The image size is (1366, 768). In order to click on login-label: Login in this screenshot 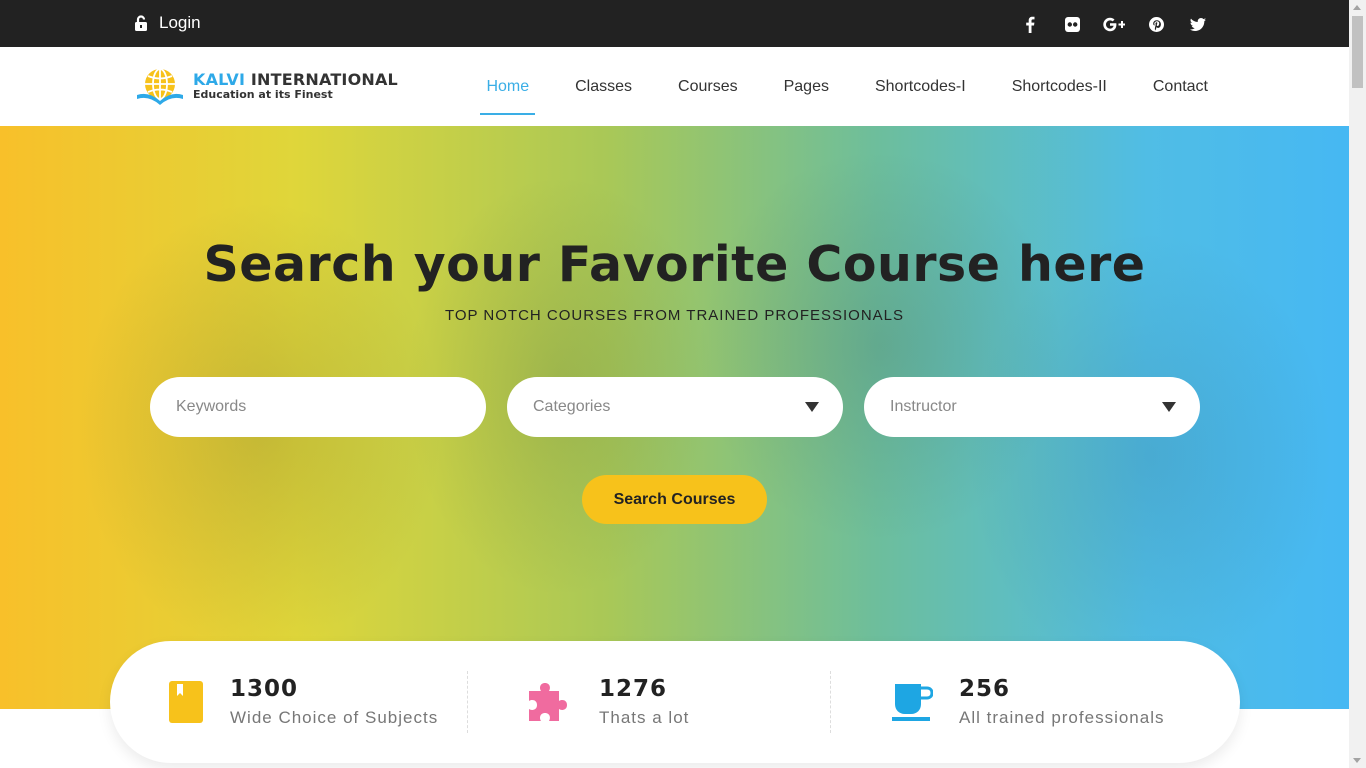, I will do `click(180, 23)`.